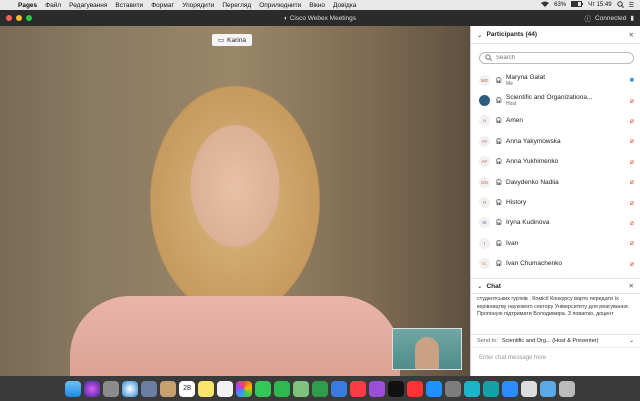 The height and width of the screenshot is (401, 640). What do you see at coordinates (612, 18) in the screenshot?
I see `connection-status: ⓘ Connected ▮` at bounding box center [612, 18].